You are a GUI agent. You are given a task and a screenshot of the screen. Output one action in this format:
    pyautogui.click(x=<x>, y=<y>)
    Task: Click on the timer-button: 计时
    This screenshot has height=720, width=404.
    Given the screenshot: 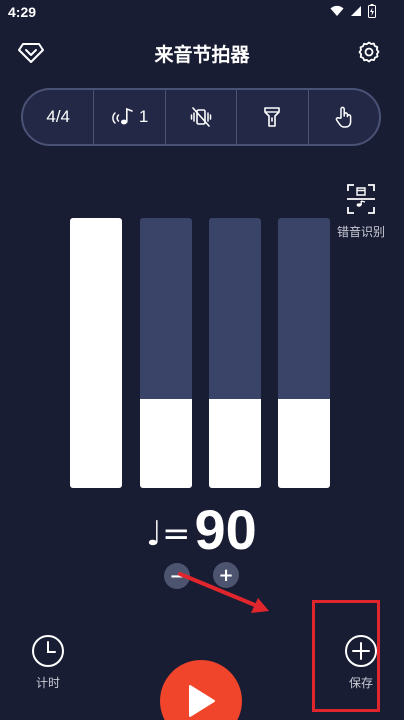 What is the action you would take?
    pyautogui.click(x=48, y=662)
    